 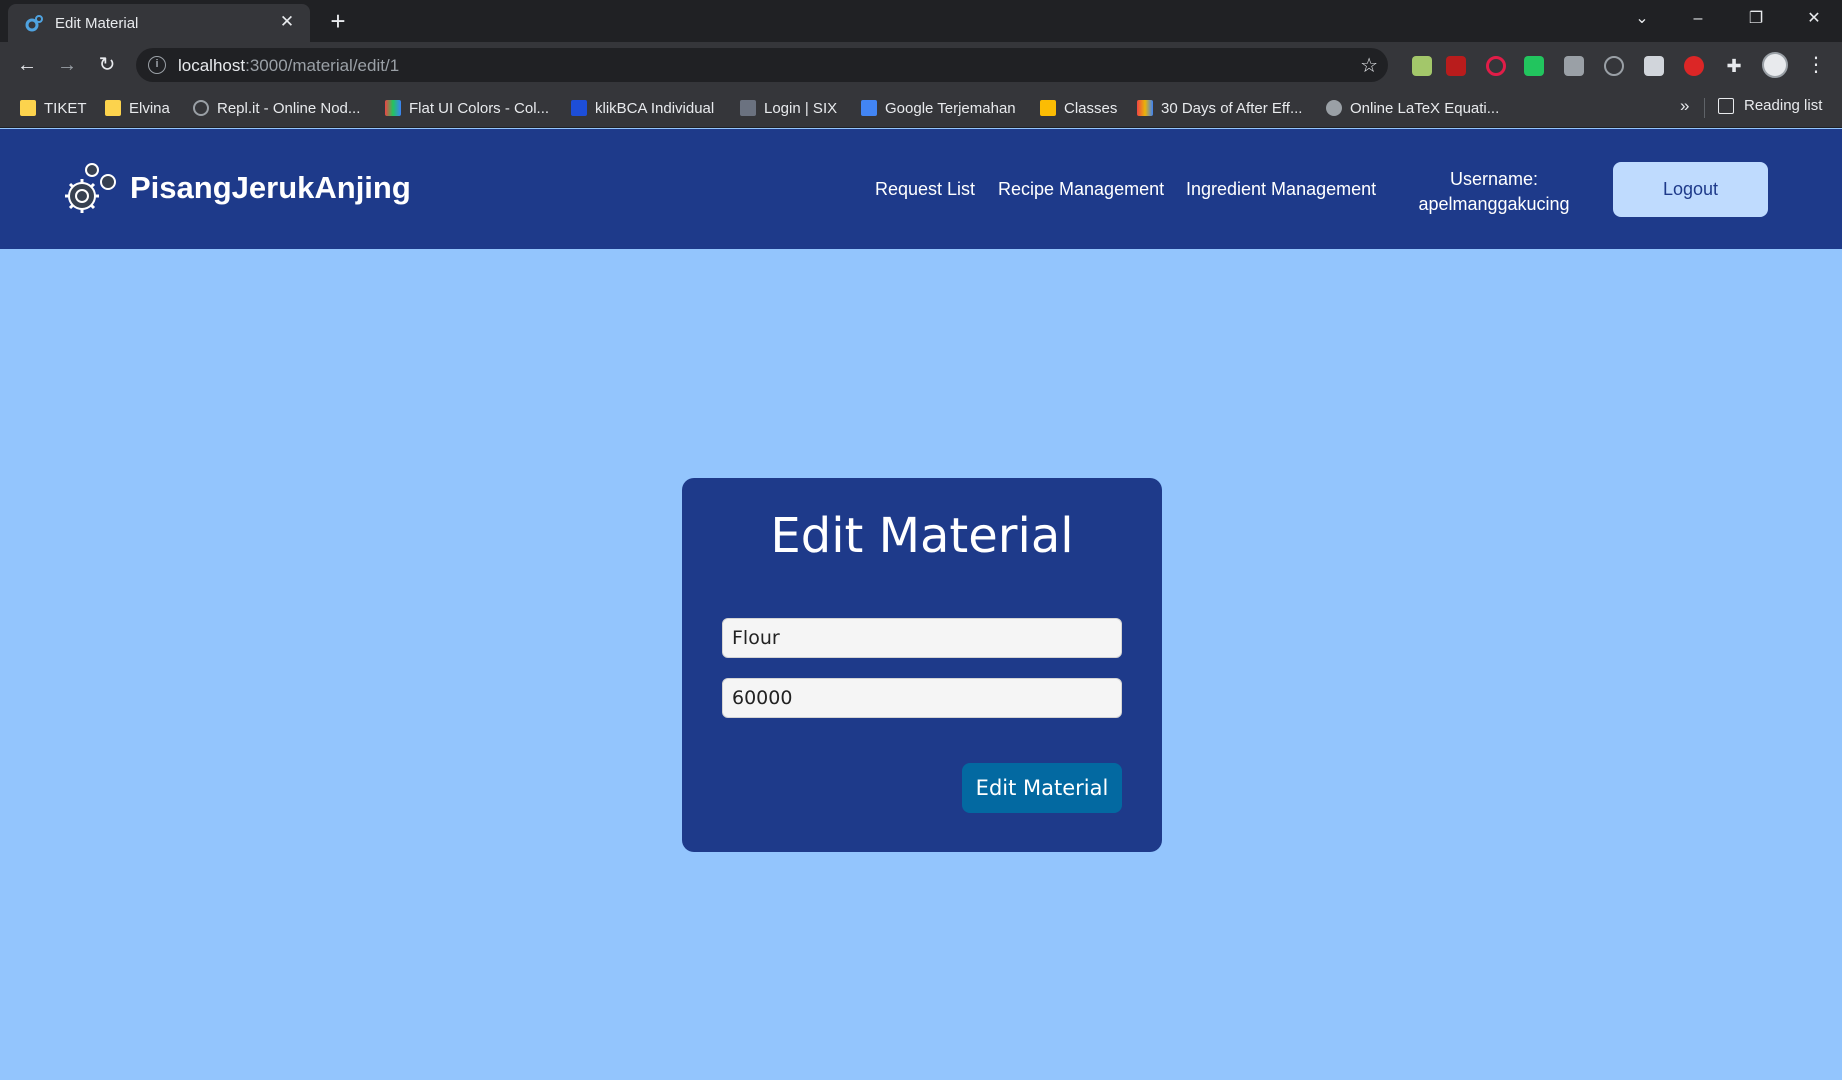 I want to click on bookmark-divider, so click(x=1704, y=108).